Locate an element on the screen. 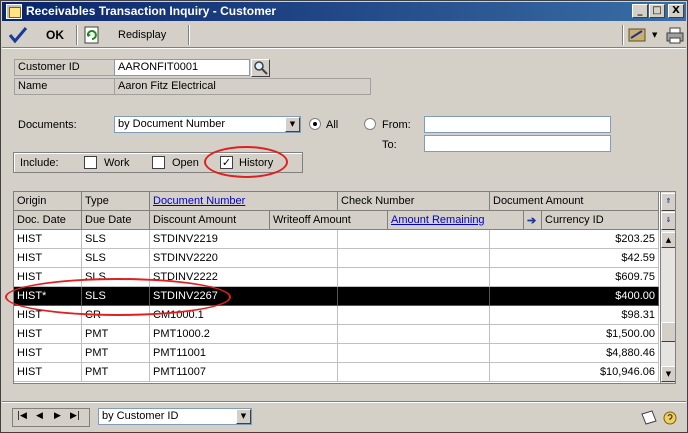 Image resolution: width=688 pixels, height=433 pixels. header-amount-remaining: Amount Remaining is located at coordinates (456, 220).